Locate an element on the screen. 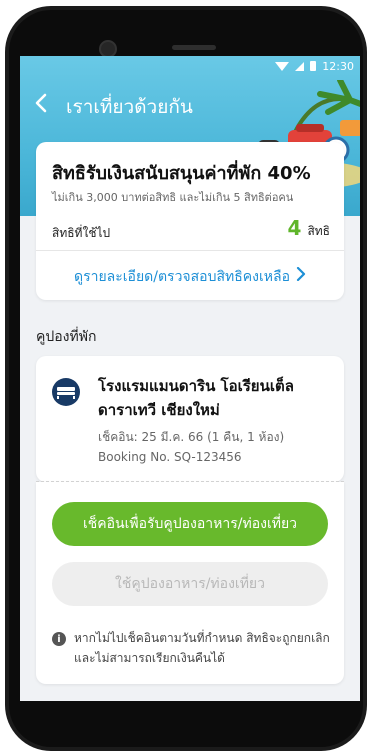  booking-number: Booking No. SQ-123456 is located at coordinates (170, 457).